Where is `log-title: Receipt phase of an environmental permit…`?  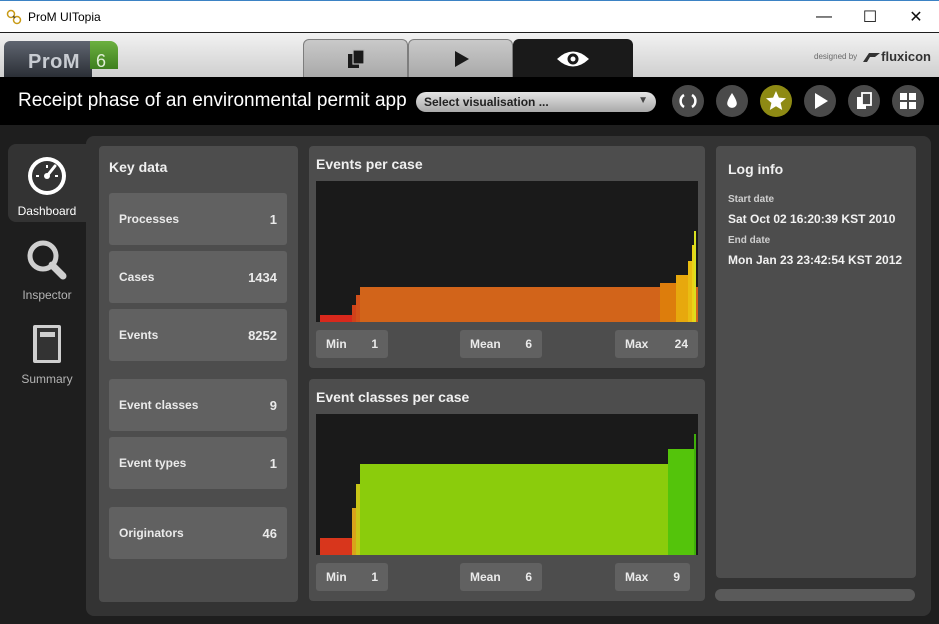
log-title: Receipt phase of an environmental permit… is located at coordinates (212, 100).